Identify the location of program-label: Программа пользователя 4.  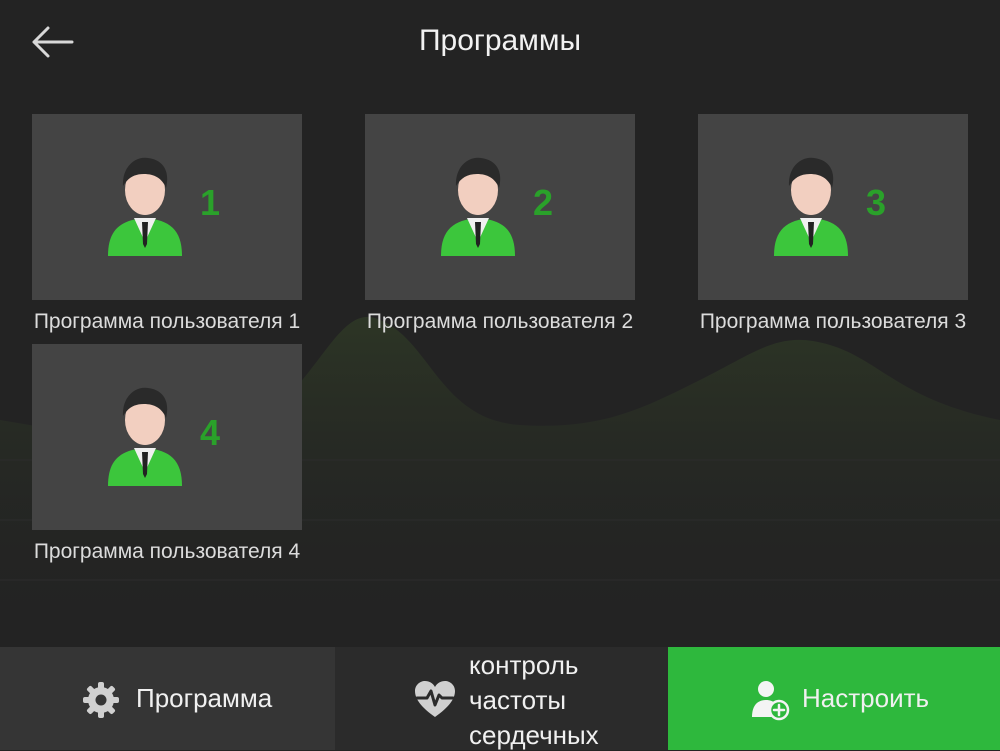
(167, 551).